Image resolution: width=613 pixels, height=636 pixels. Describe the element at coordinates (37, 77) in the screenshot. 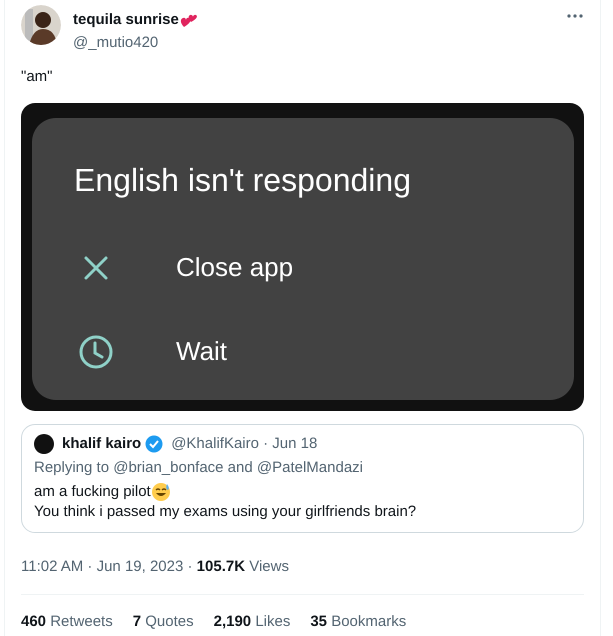

I see `tweet-text: "am"` at that location.